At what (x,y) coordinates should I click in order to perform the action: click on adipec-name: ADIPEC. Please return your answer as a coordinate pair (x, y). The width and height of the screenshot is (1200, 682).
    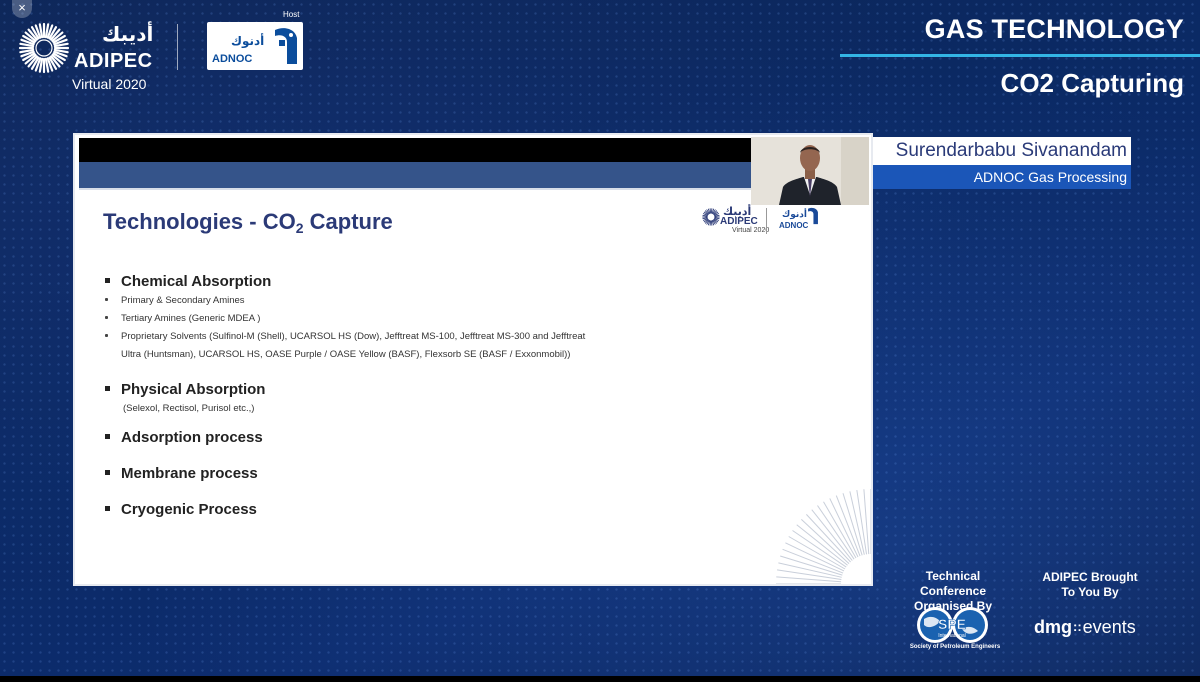
    Looking at the image, I should click on (113, 61).